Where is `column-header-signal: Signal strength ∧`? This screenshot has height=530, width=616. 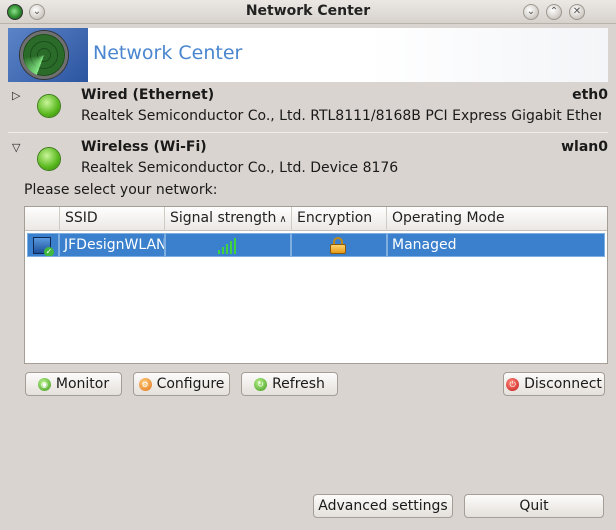
column-header-signal: Signal strength ∧ is located at coordinates (227, 219).